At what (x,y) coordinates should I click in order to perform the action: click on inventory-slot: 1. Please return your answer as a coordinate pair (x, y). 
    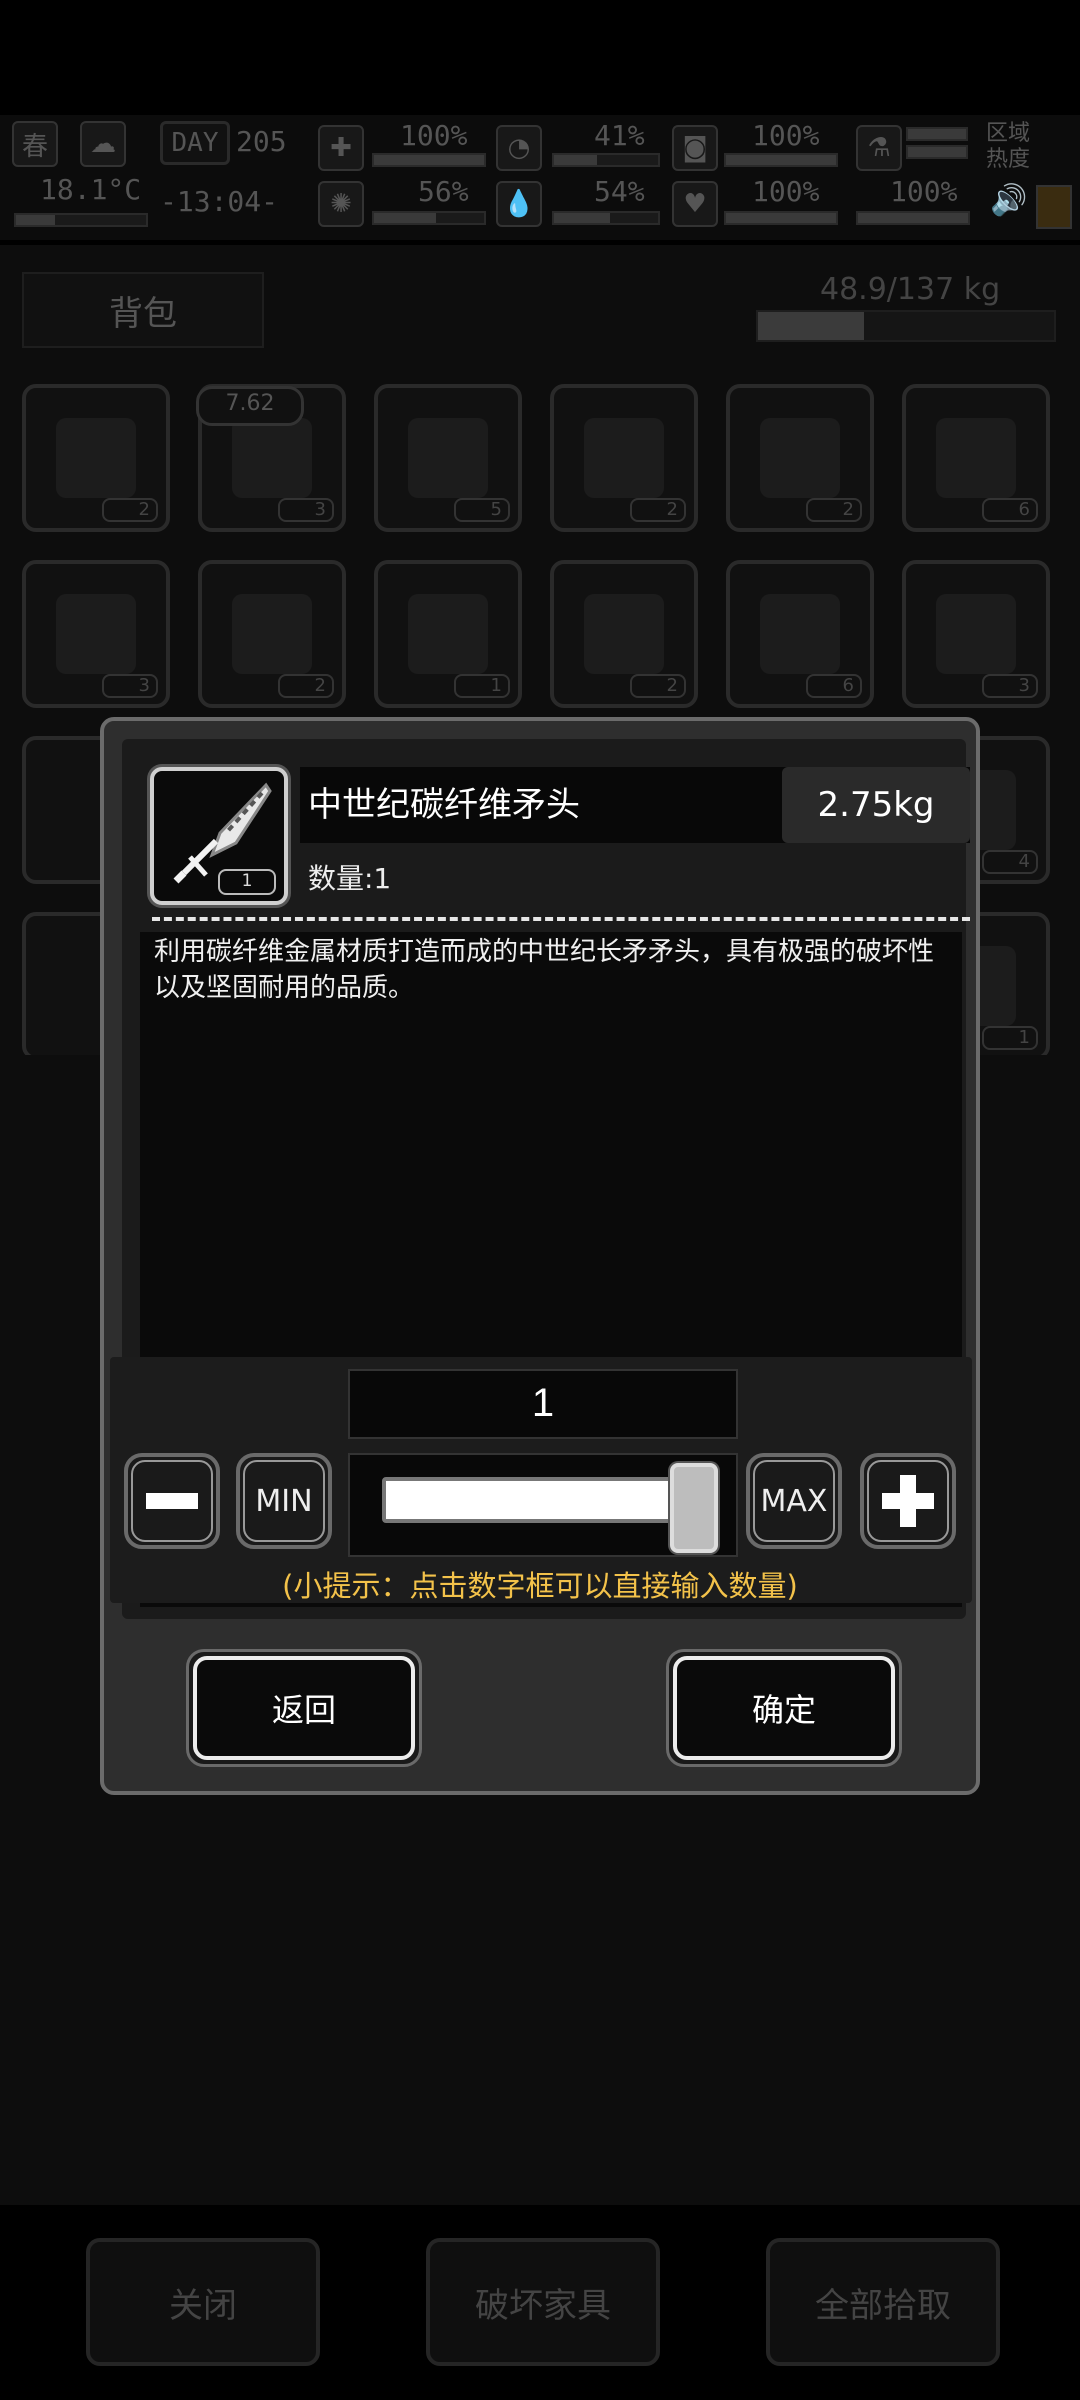
    Looking at the image, I should click on (448, 634).